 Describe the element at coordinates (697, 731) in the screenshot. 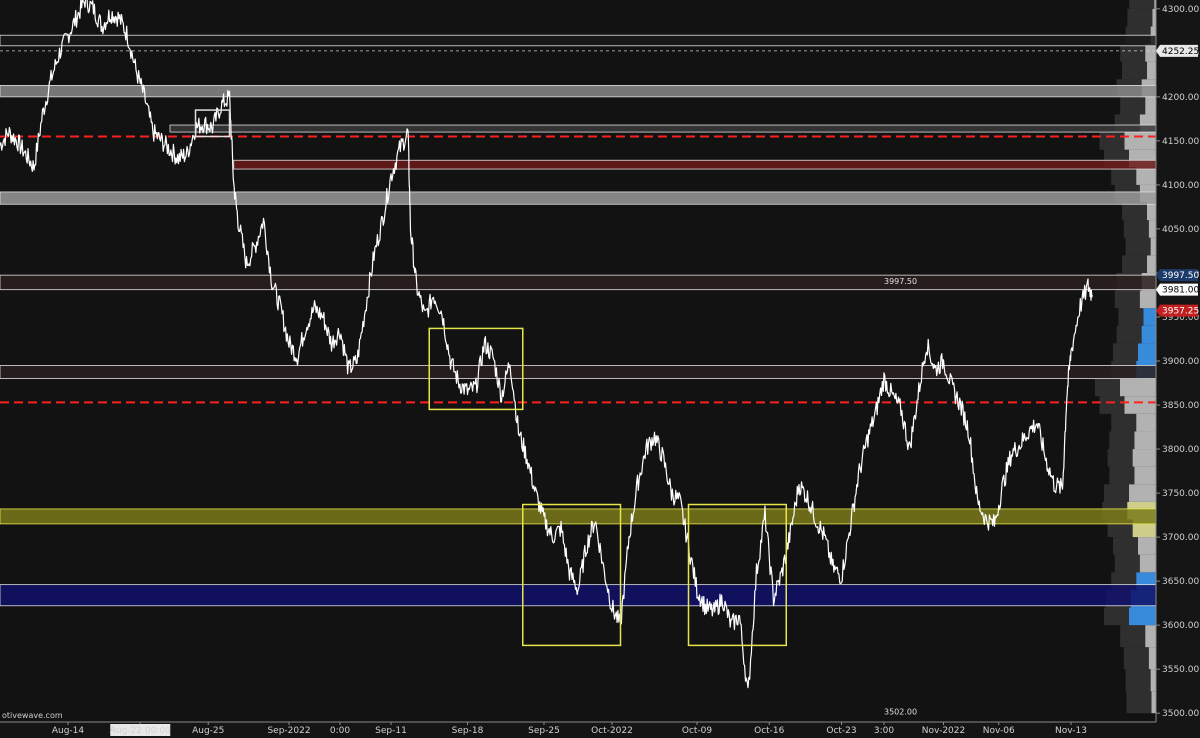

I see `x-tick-label: Oct-09` at that location.